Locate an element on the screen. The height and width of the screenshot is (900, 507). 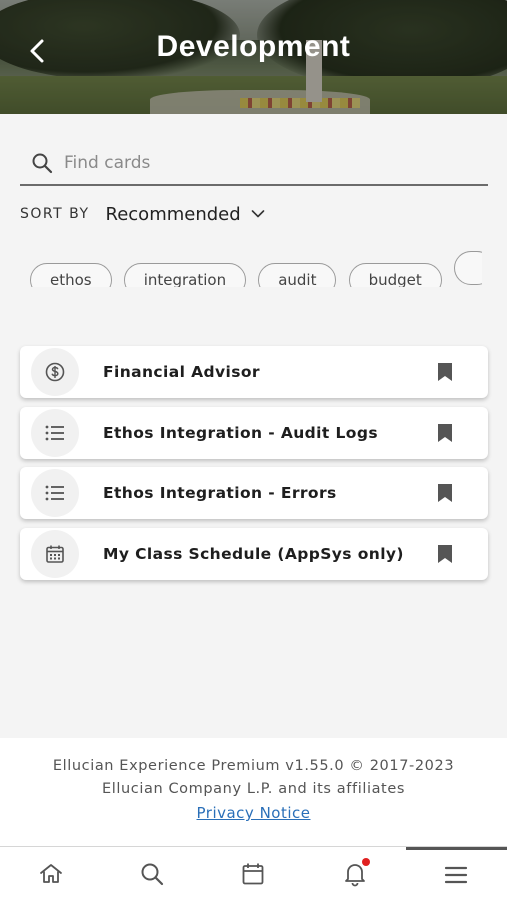
chevron-down-icon is located at coordinates (257, 214).